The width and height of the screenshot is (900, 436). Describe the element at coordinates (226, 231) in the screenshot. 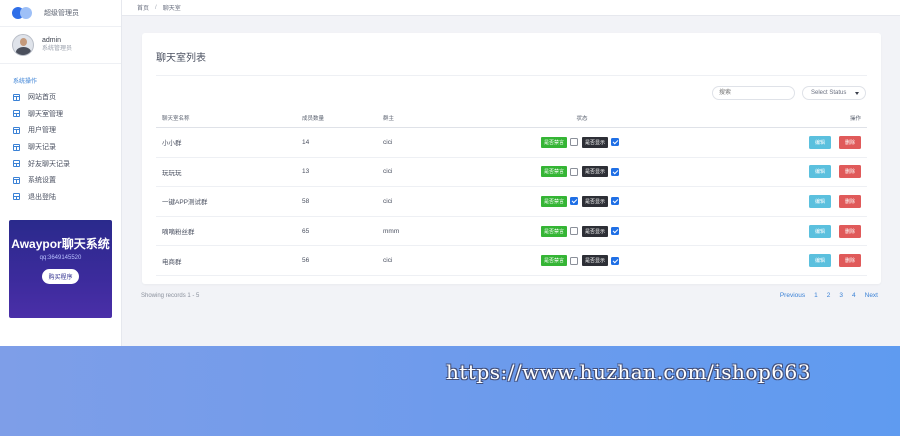

I see `cell-name: 嘀嘀粉丝群` at that location.